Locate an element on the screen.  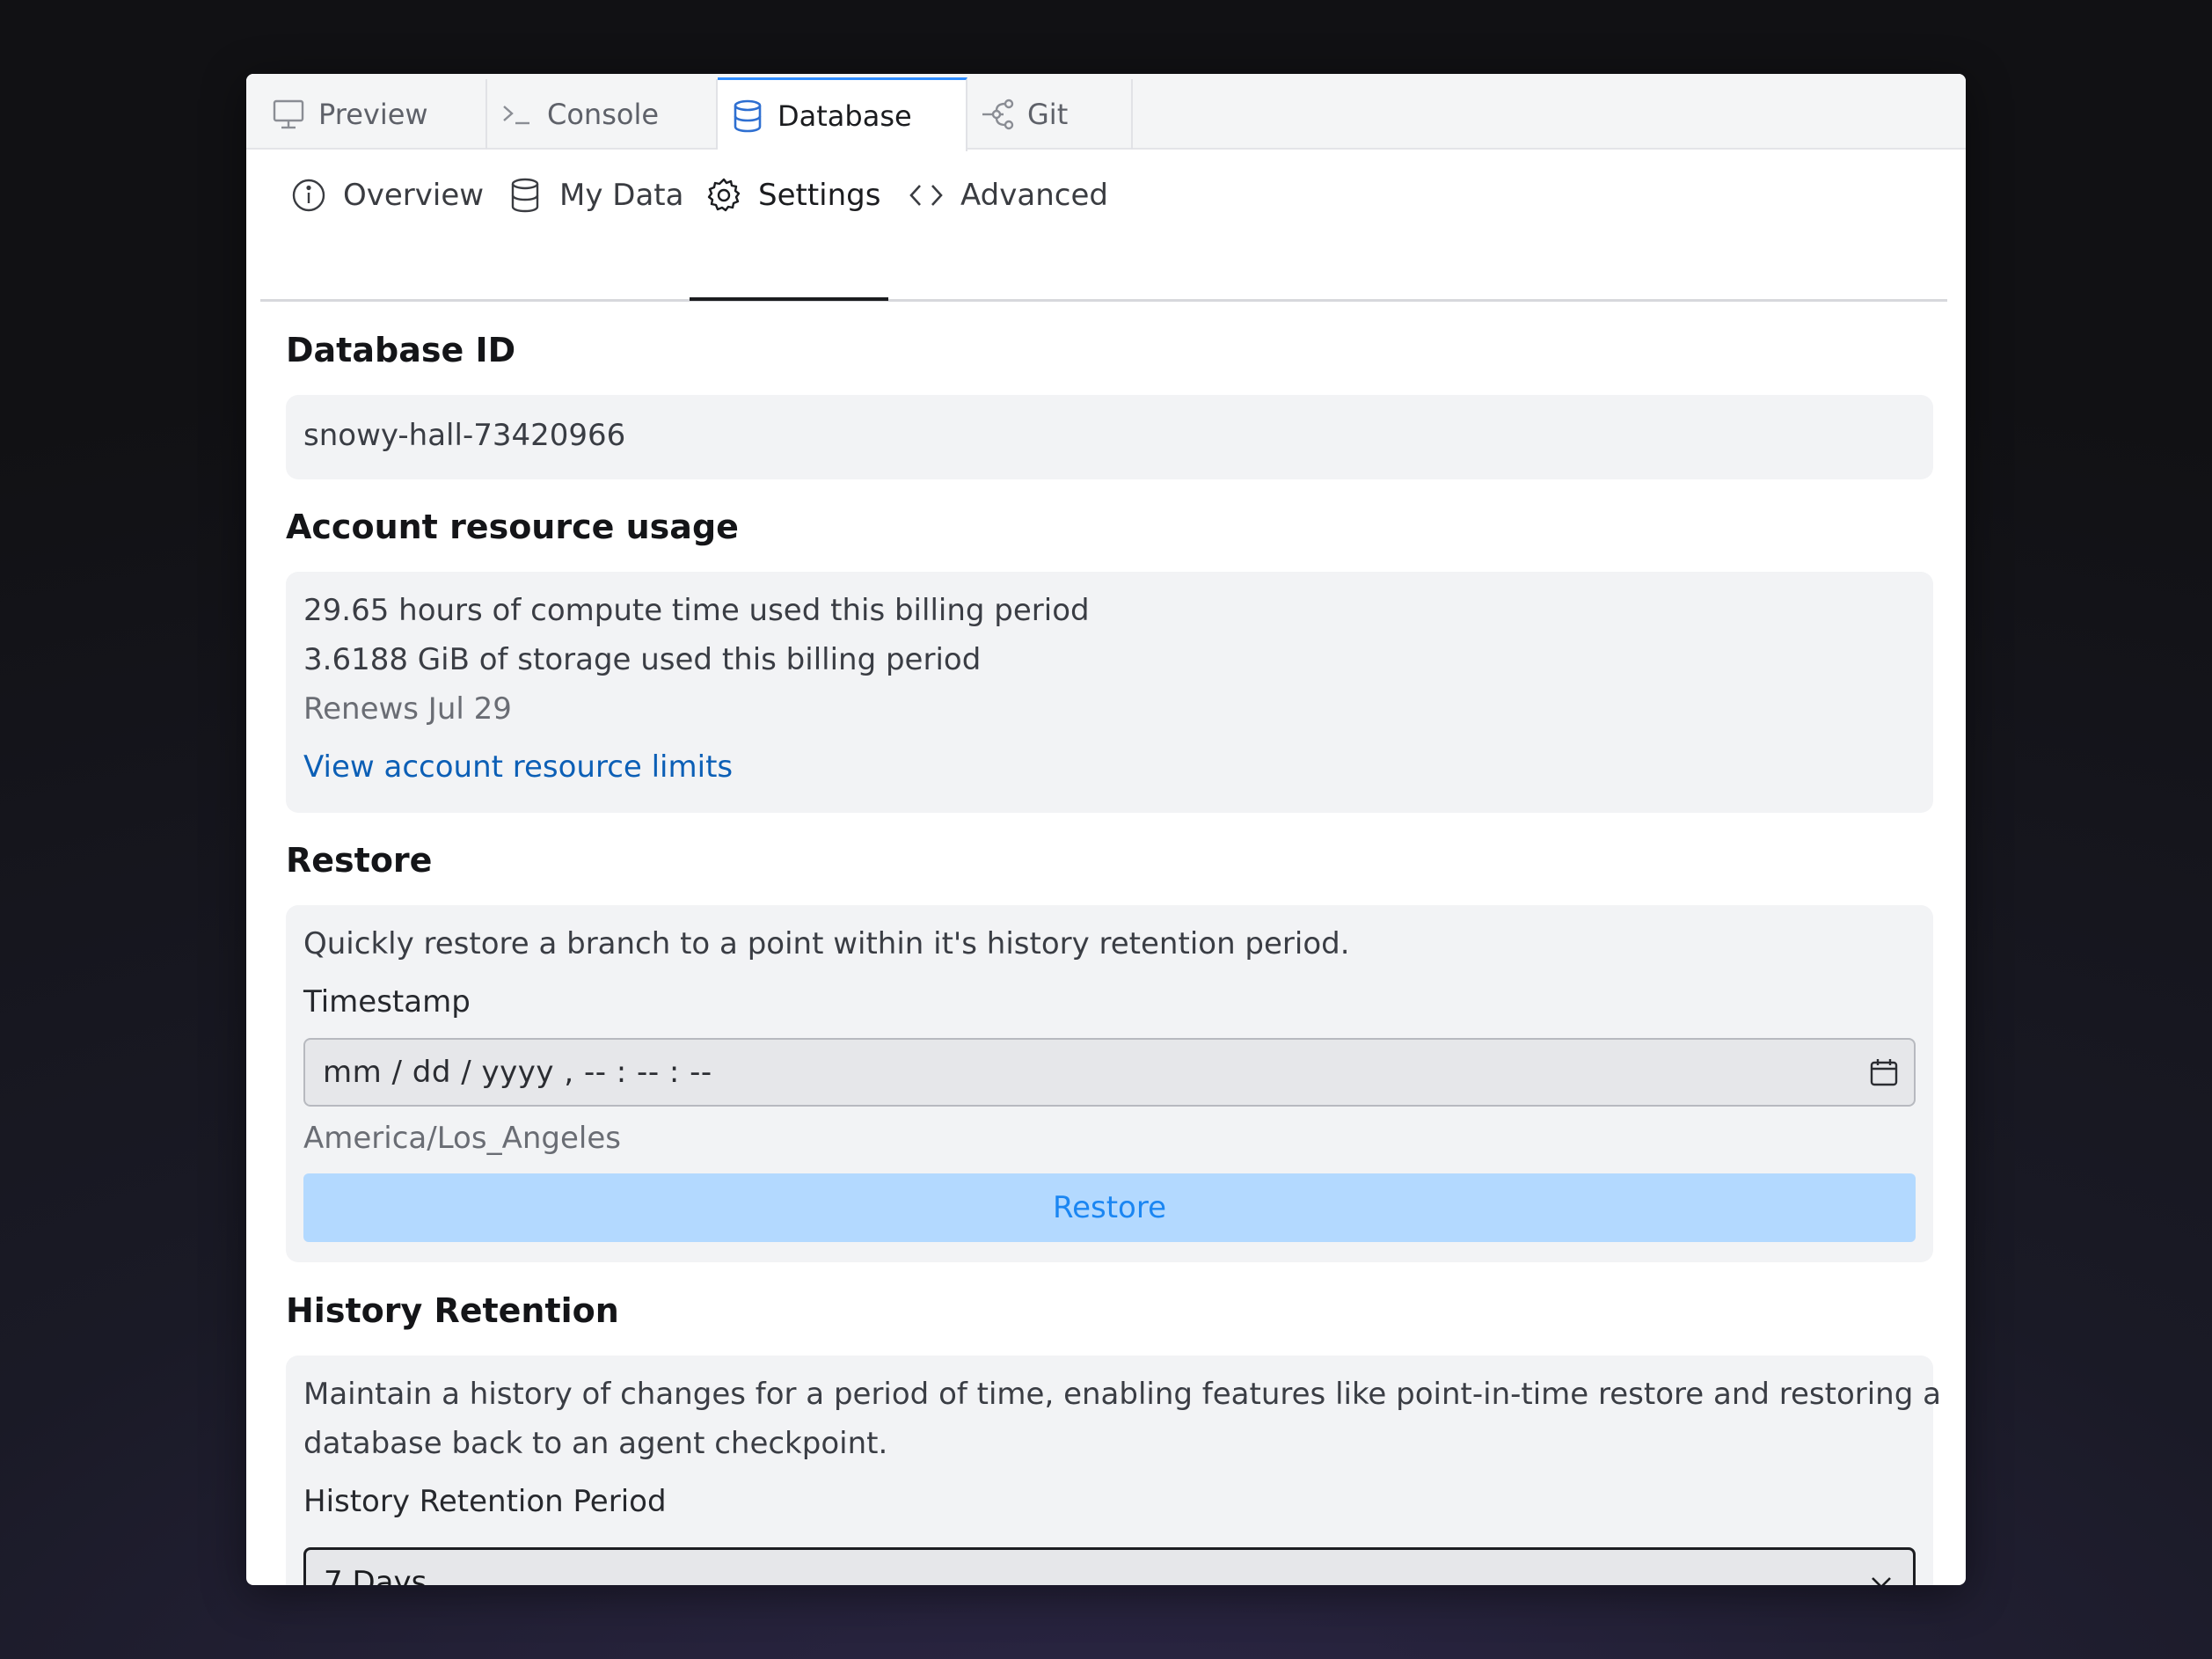
tab-label: Git is located at coordinates (1048, 114).